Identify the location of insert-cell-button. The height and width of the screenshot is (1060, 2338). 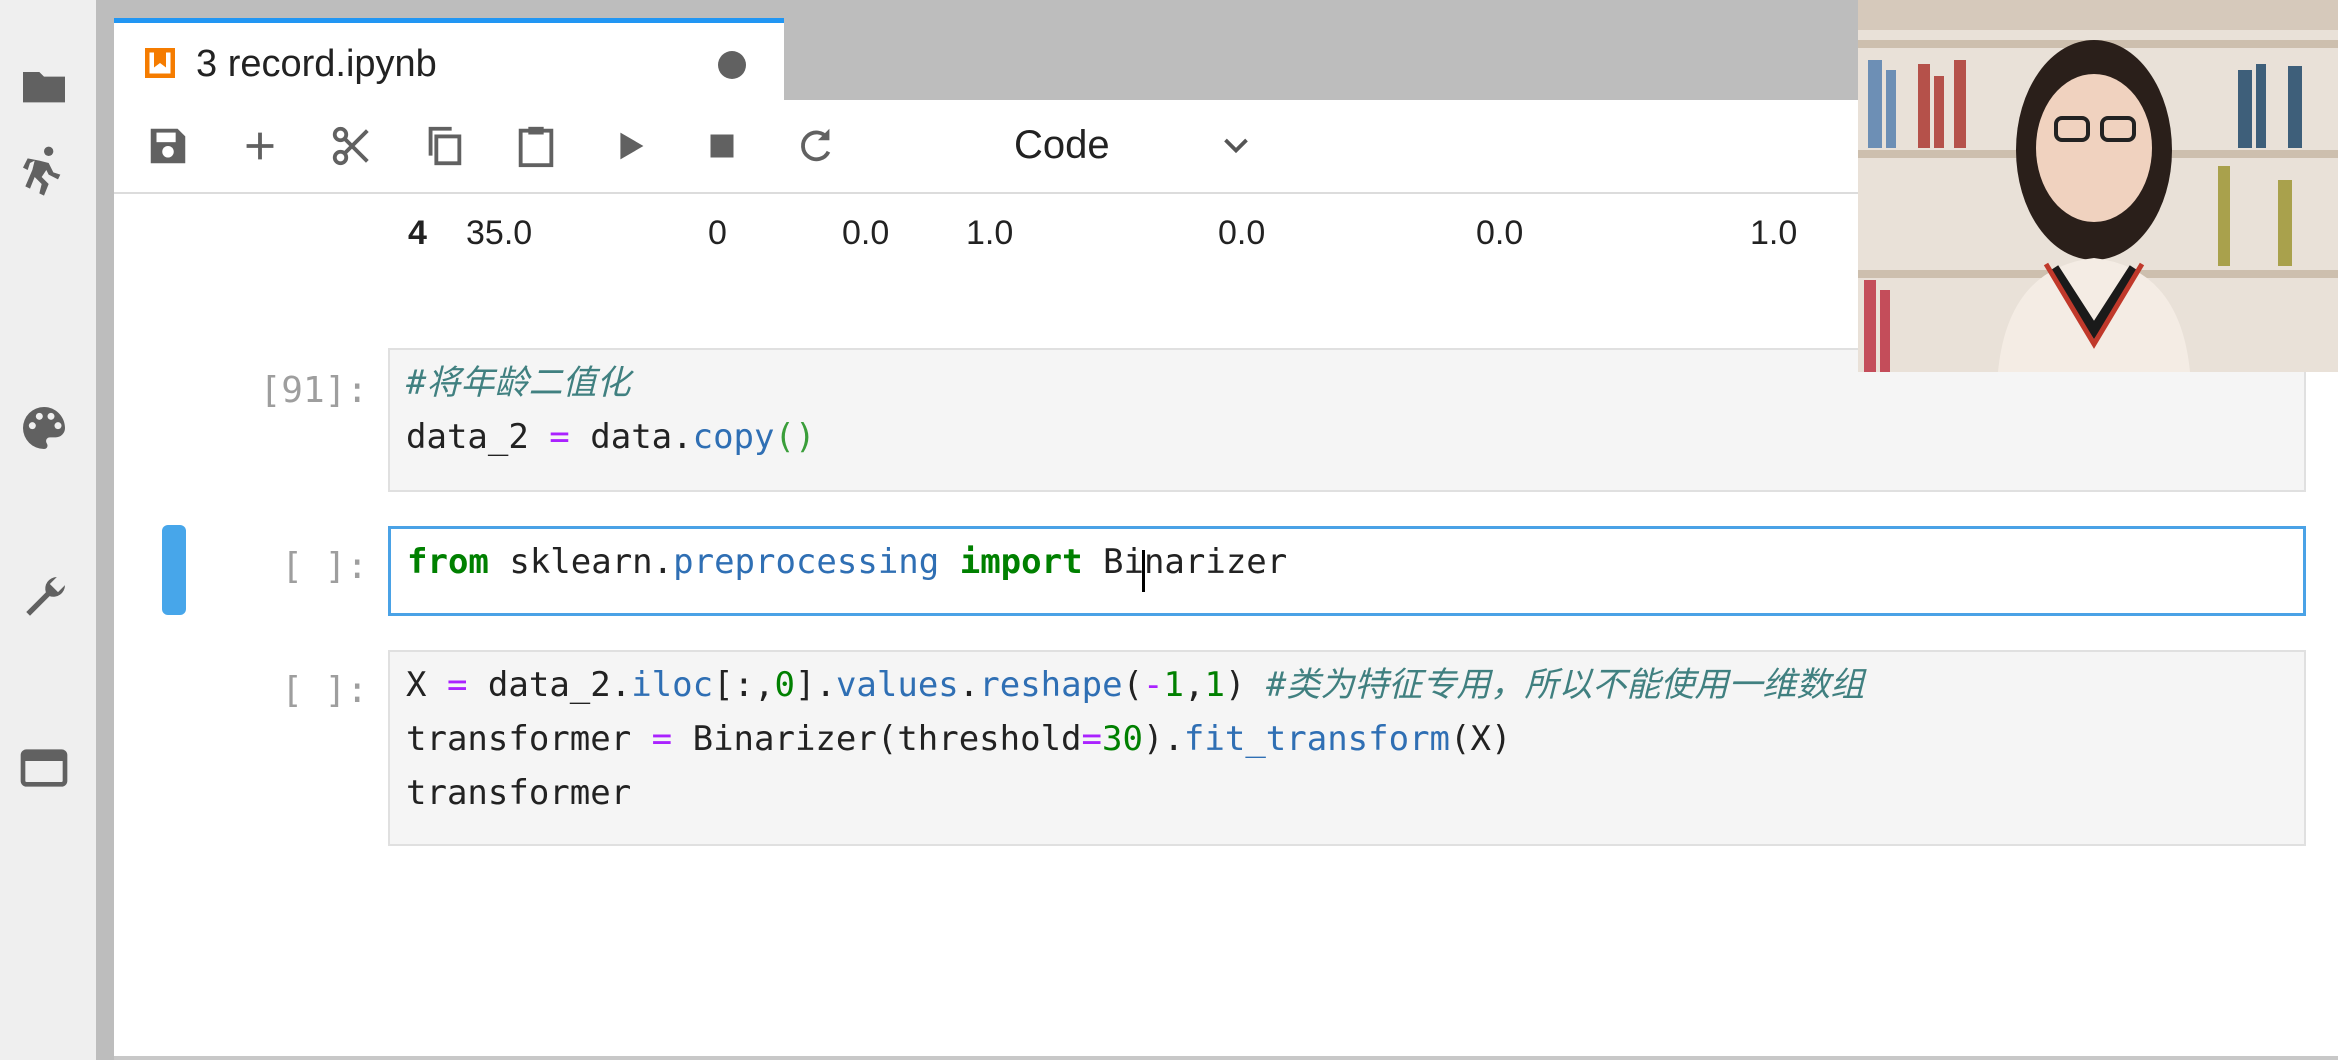
(260, 146).